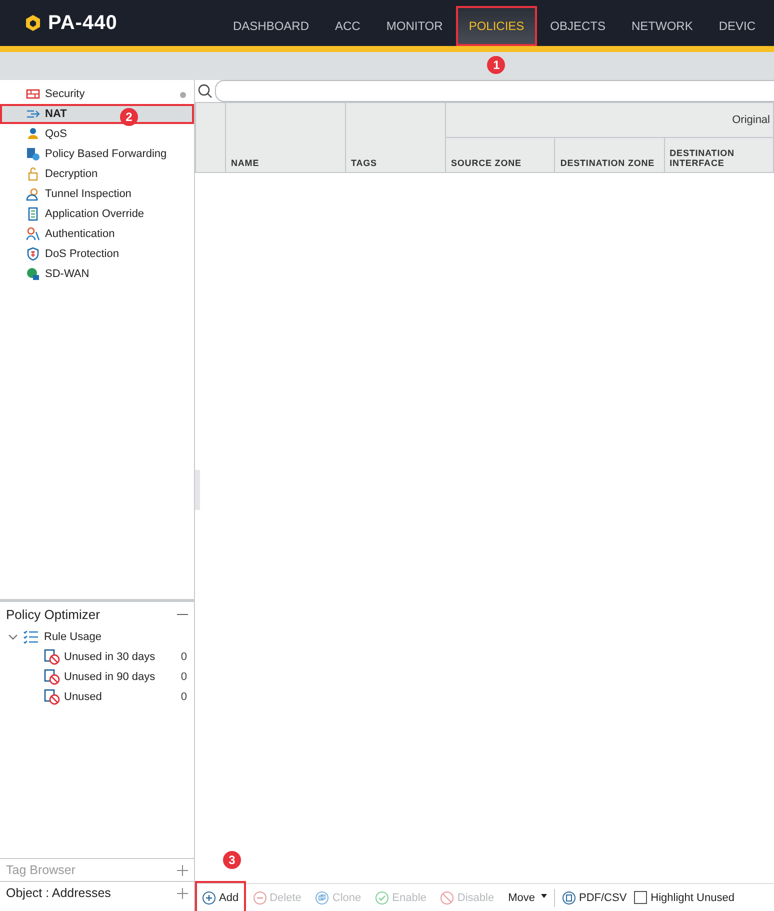 The height and width of the screenshot is (911, 774). What do you see at coordinates (610, 120) in the screenshot?
I see `column-group-header: Original` at bounding box center [610, 120].